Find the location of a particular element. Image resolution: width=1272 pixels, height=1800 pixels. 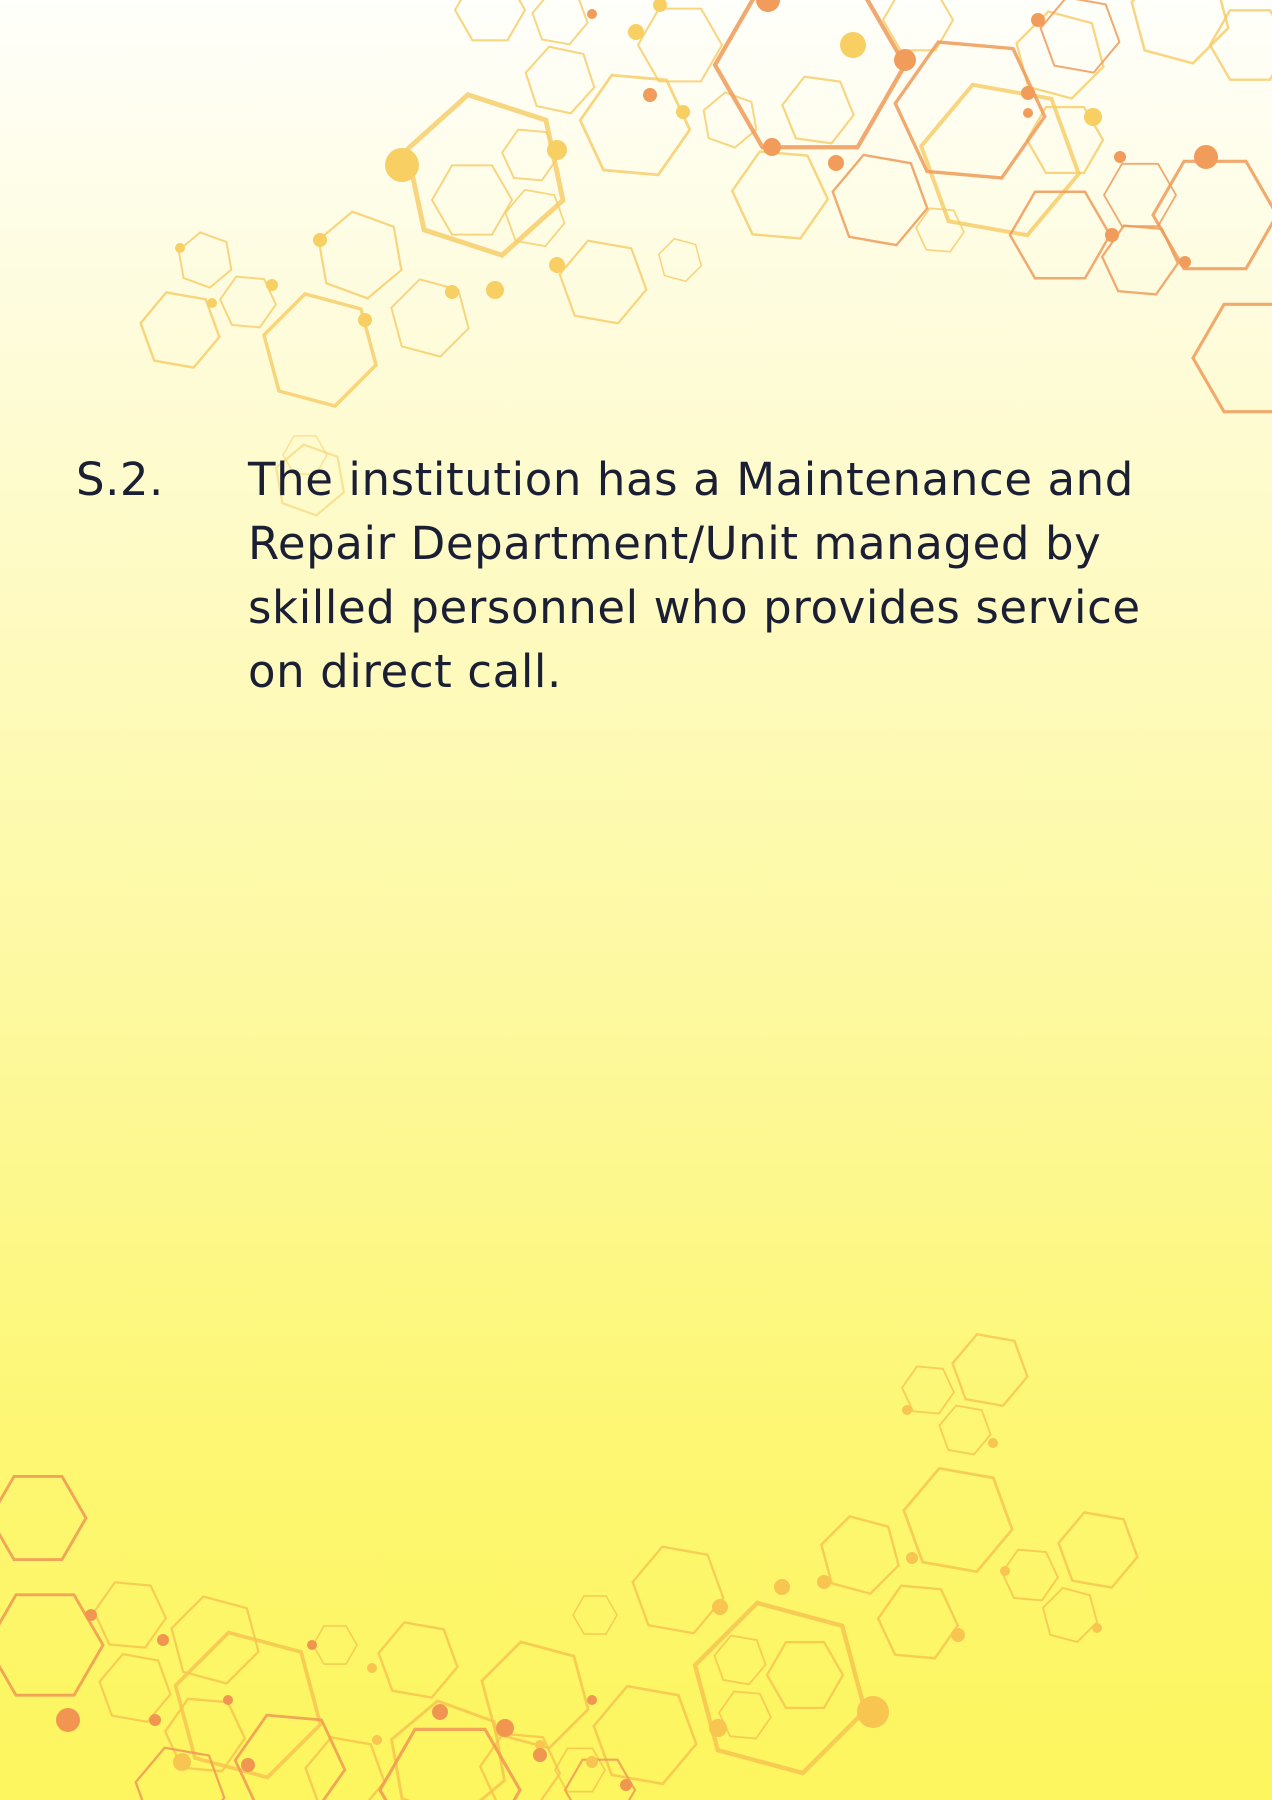

bottom-orange-hexagons is located at coordinates (317, 1638).